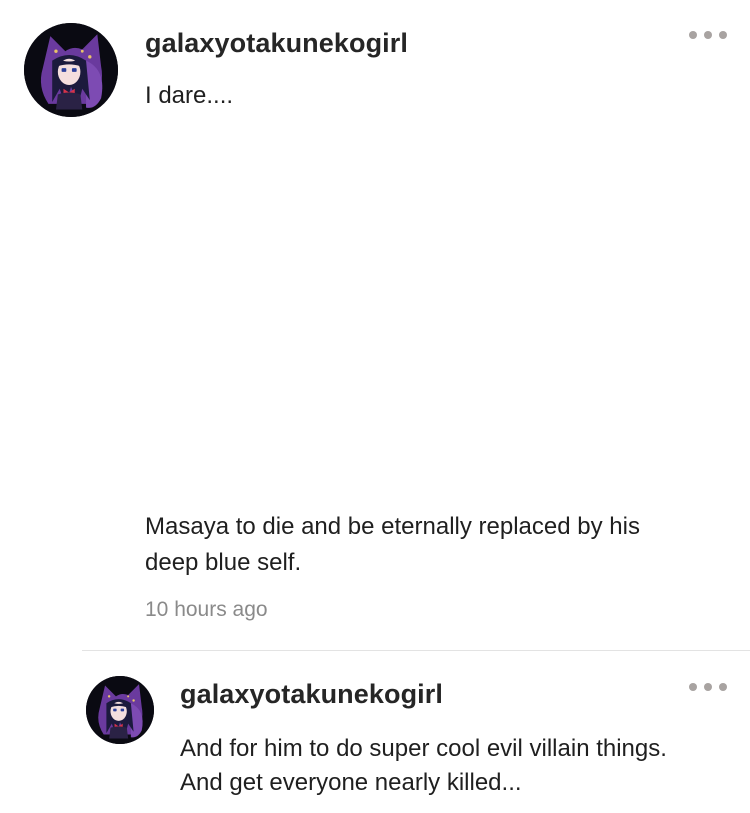  I want to click on reply-username: galaxyotakunekogirl, so click(311, 694).